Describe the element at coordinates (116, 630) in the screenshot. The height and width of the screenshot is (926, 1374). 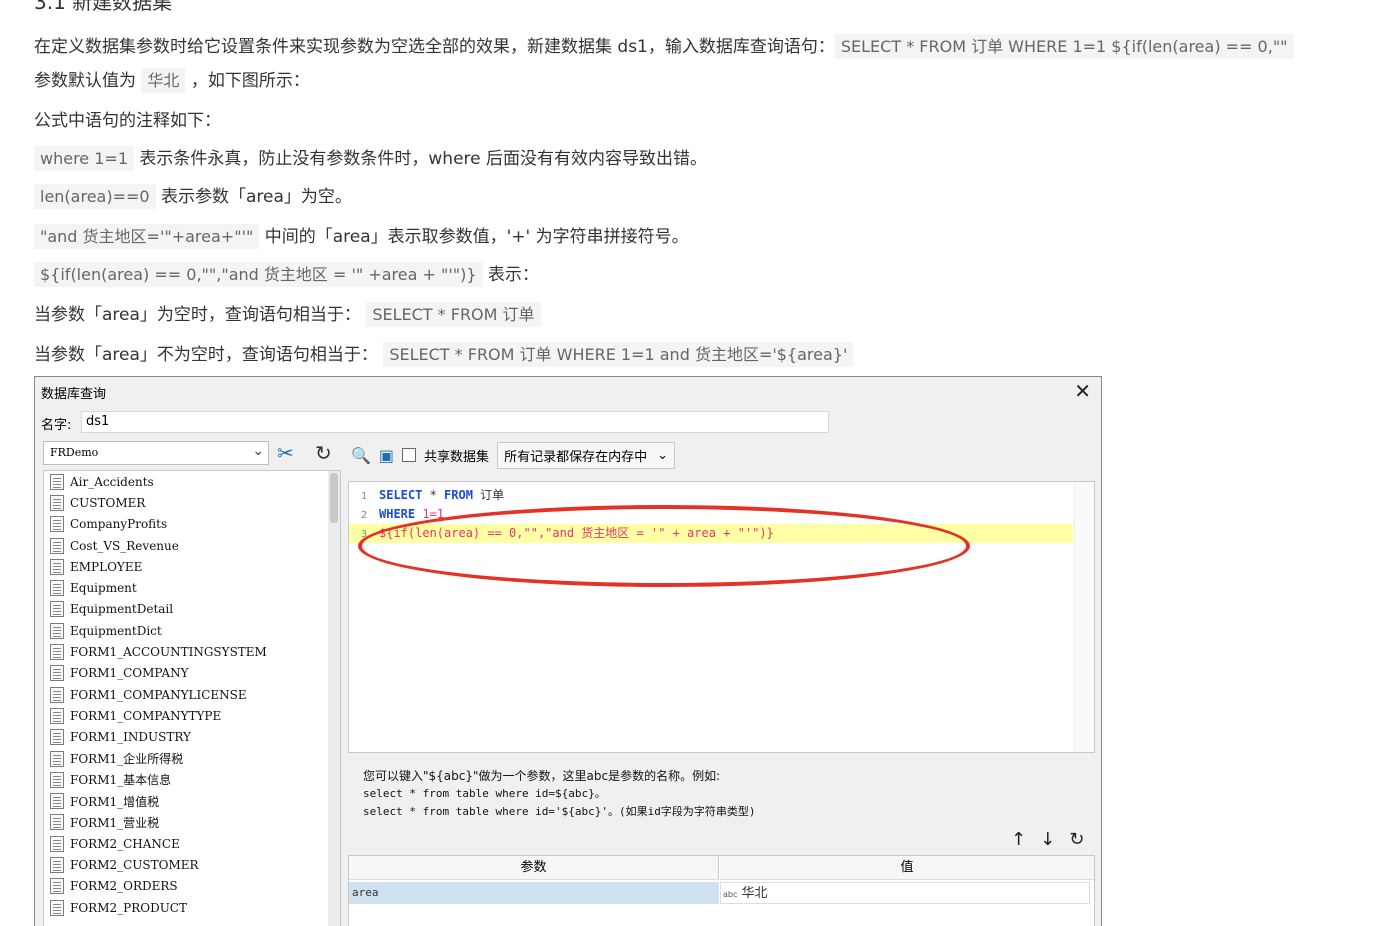
I see `table-name: EquipmentDict` at that location.